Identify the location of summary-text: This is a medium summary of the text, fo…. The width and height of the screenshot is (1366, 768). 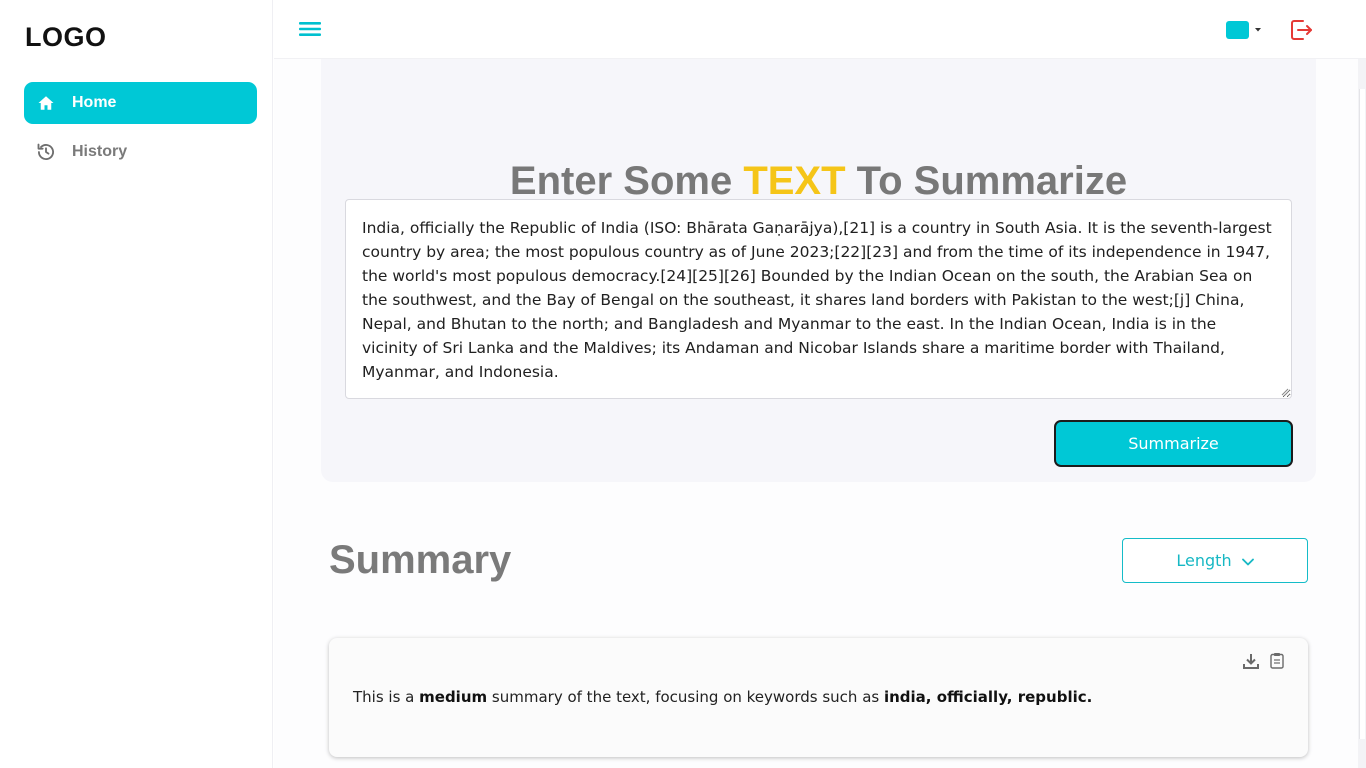
(722, 697).